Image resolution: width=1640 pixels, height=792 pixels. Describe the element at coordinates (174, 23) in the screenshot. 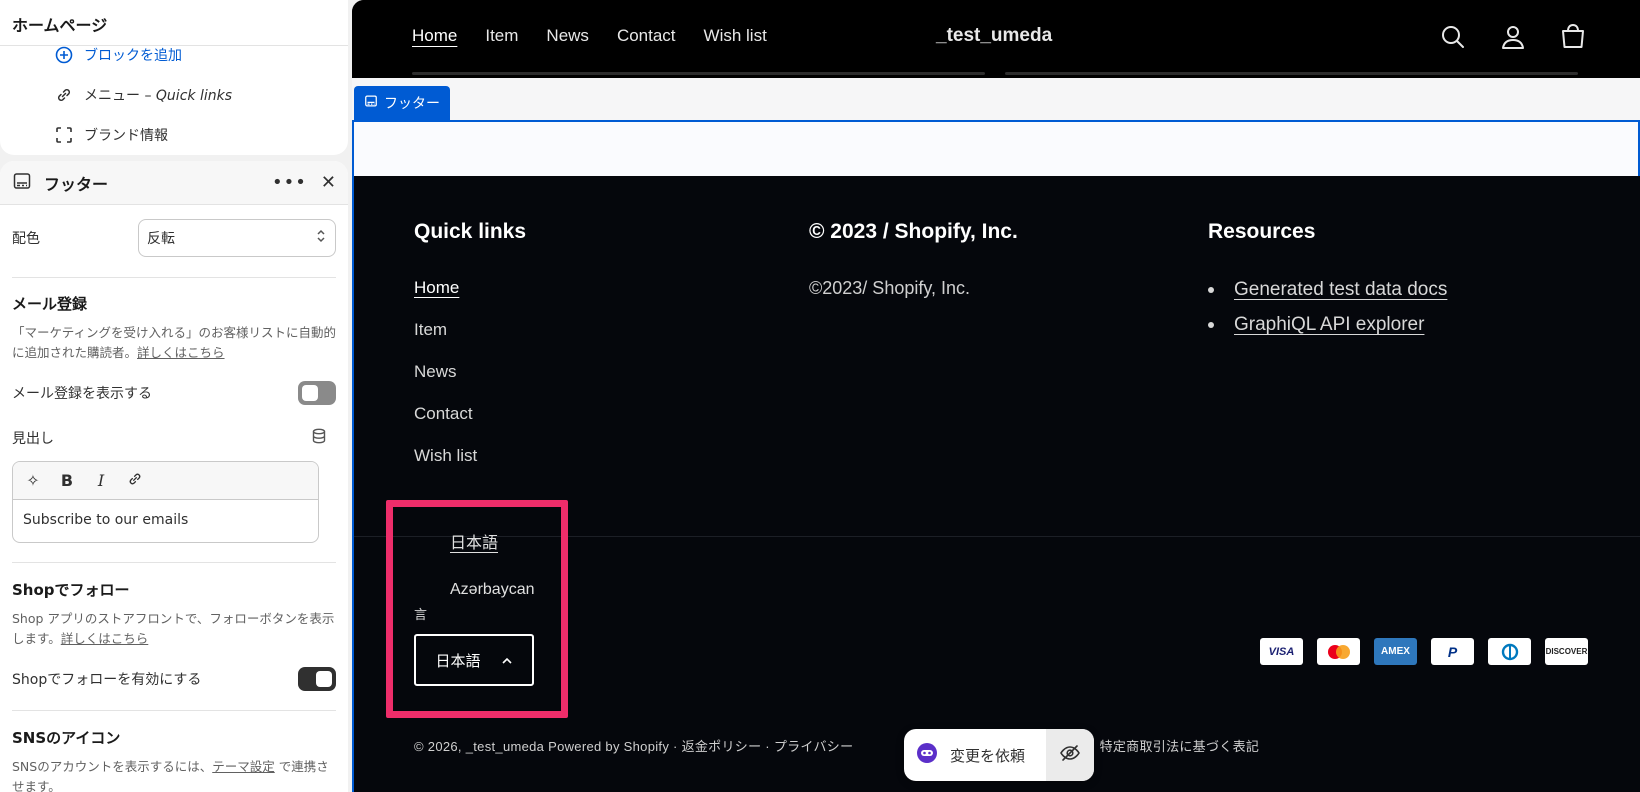

I see `page-title: ホームページ` at that location.